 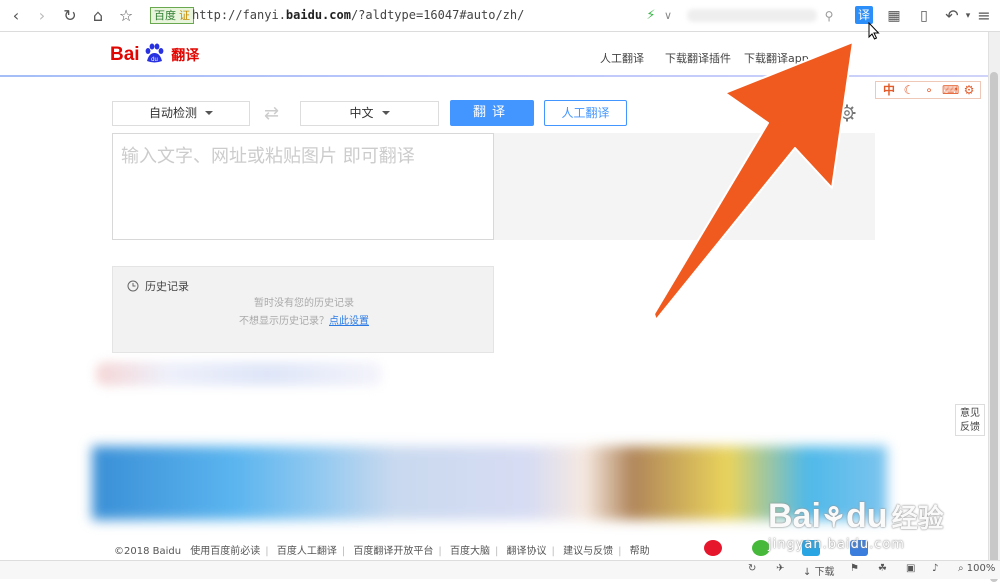 What do you see at coordinates (752, 15) in the screenshot?
I see `blurred-search-text` at bounding box center [752, 15].